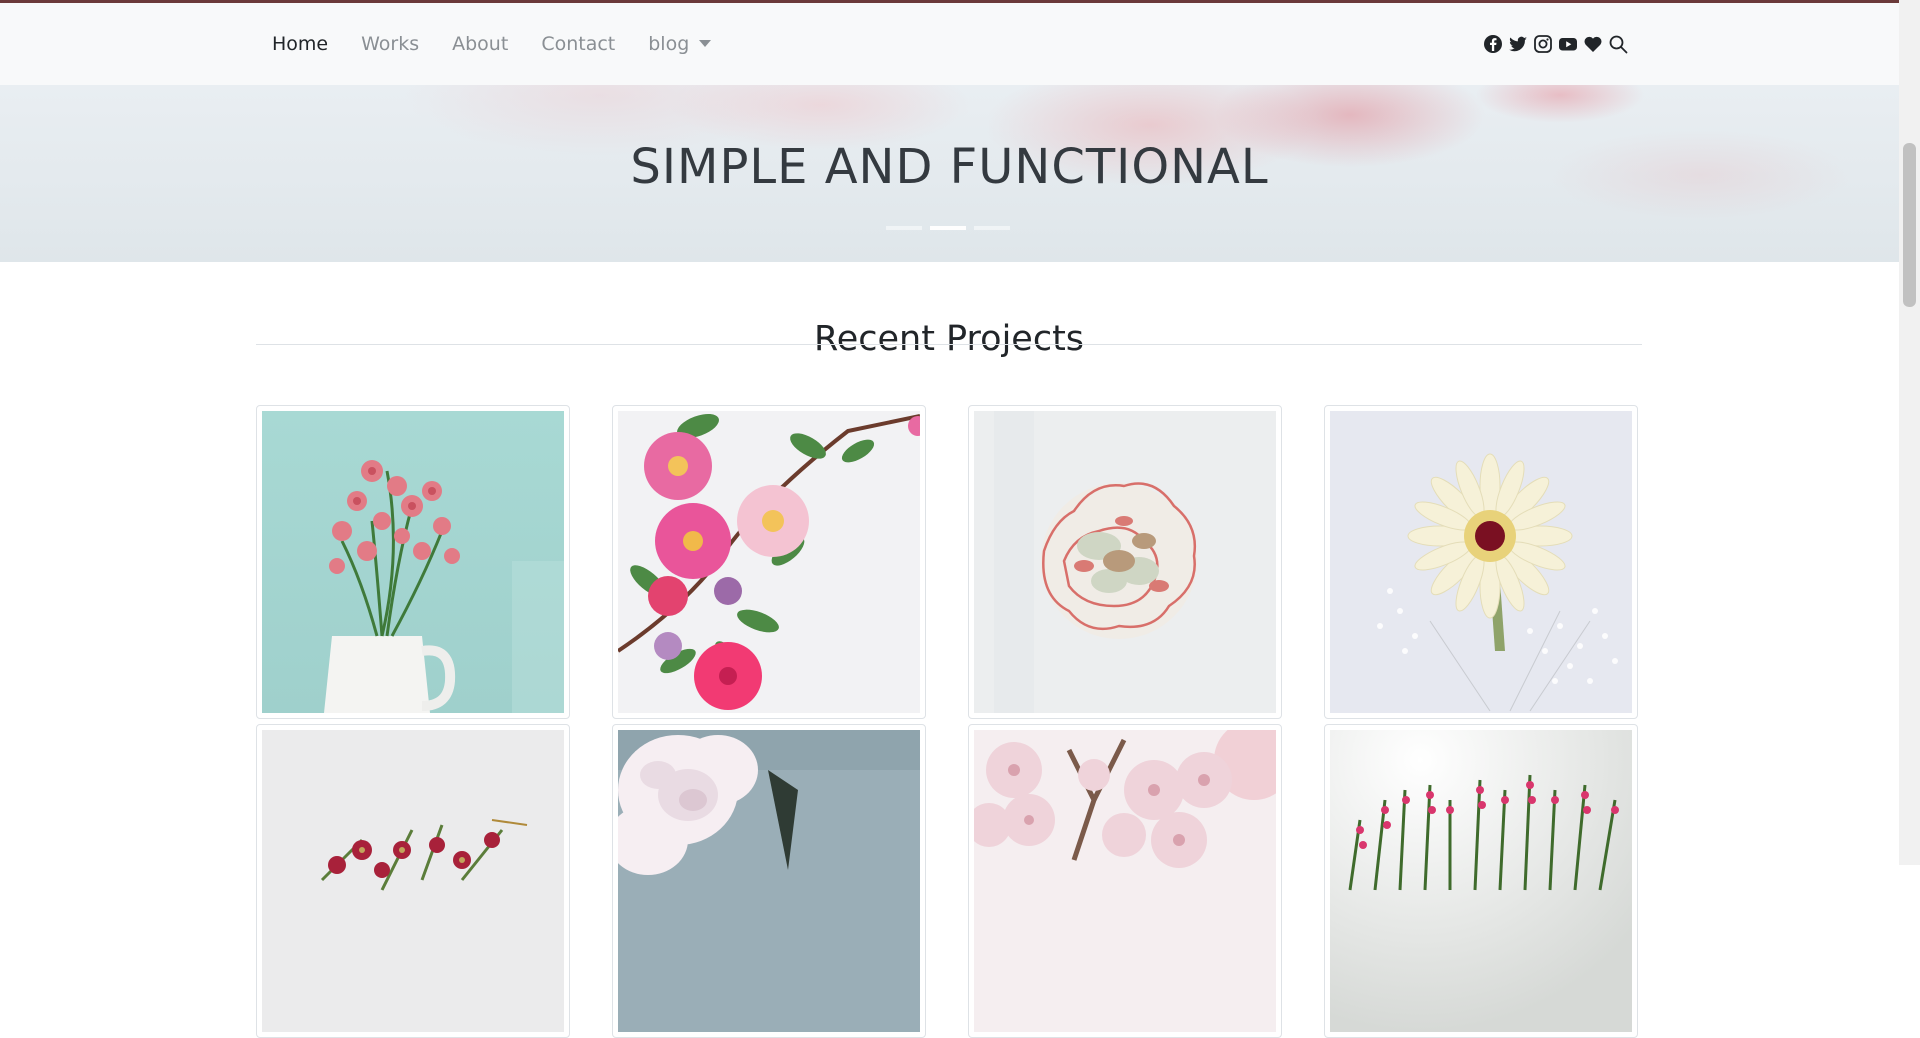 The height and width of the screenshot is (1038, 1920). What do you see at coordinates (1909, 432) in the screenshot?
I see `page-scrollbar` at bounding box center [1909, 432].